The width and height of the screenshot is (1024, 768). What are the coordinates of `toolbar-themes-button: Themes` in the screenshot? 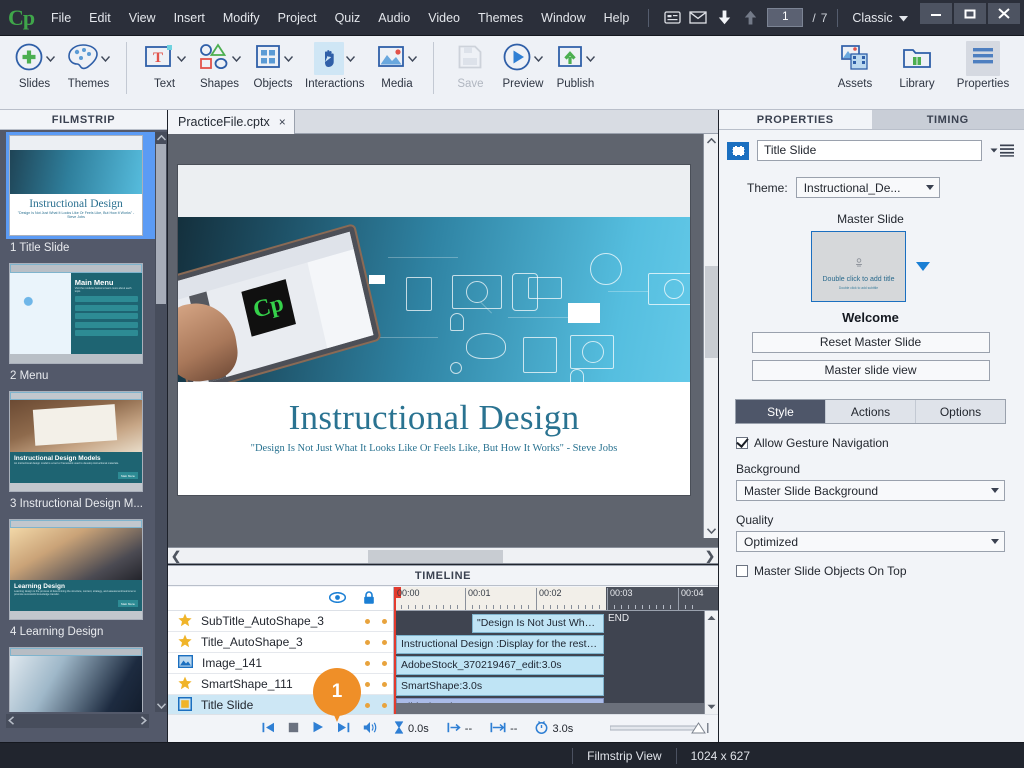 It's located at (88, 71).